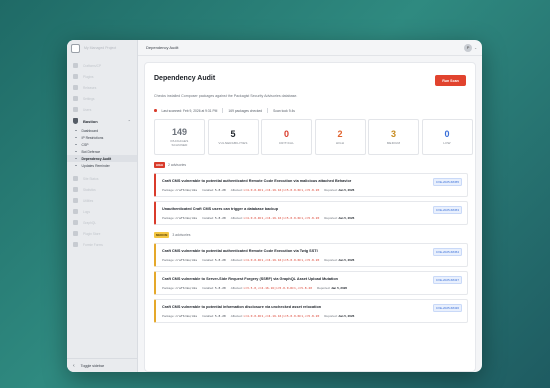 The width and height of the screenshot is (550, 388). Describe the element at coordinates (90, 130) in the screenshot. I see `sidebar-item-label: Dashboard` at that location.